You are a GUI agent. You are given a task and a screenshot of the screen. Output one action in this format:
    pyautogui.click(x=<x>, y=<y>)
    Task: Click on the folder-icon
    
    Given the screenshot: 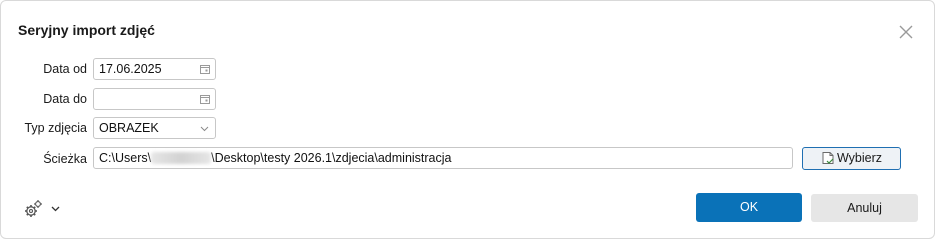 What is the action you would take?
    pyautogui.click(x=828, y=158)
    